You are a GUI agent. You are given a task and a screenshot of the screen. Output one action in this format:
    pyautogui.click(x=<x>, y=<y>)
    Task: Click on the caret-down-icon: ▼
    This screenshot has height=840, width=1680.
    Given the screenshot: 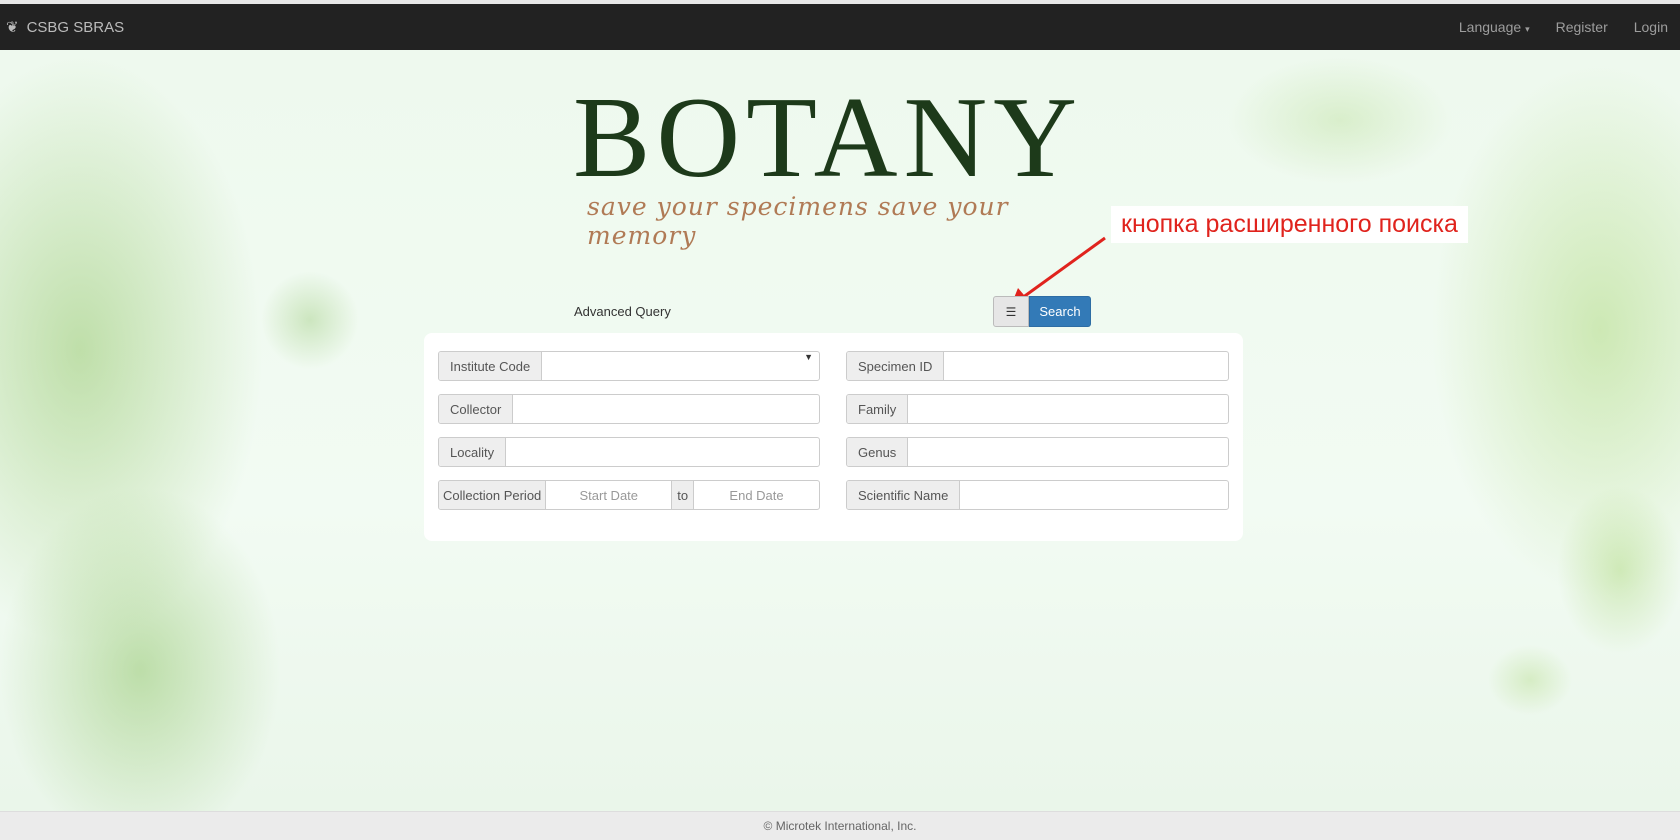 What is the action you would take?
    pyautogui.click(x=808, y=357)
    